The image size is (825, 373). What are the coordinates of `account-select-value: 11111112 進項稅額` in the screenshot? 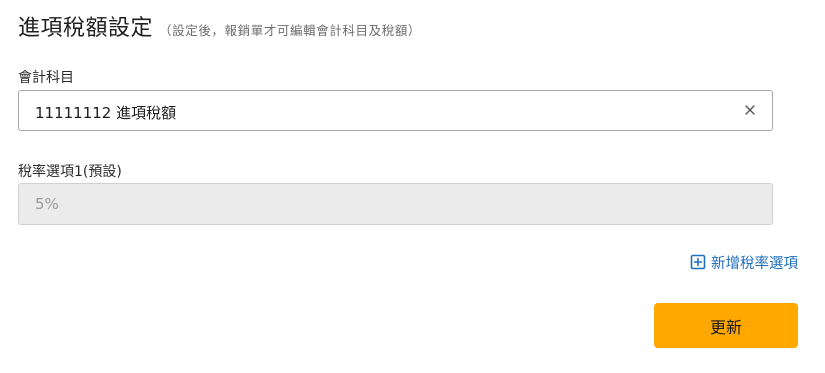 It's located at (106, 113).